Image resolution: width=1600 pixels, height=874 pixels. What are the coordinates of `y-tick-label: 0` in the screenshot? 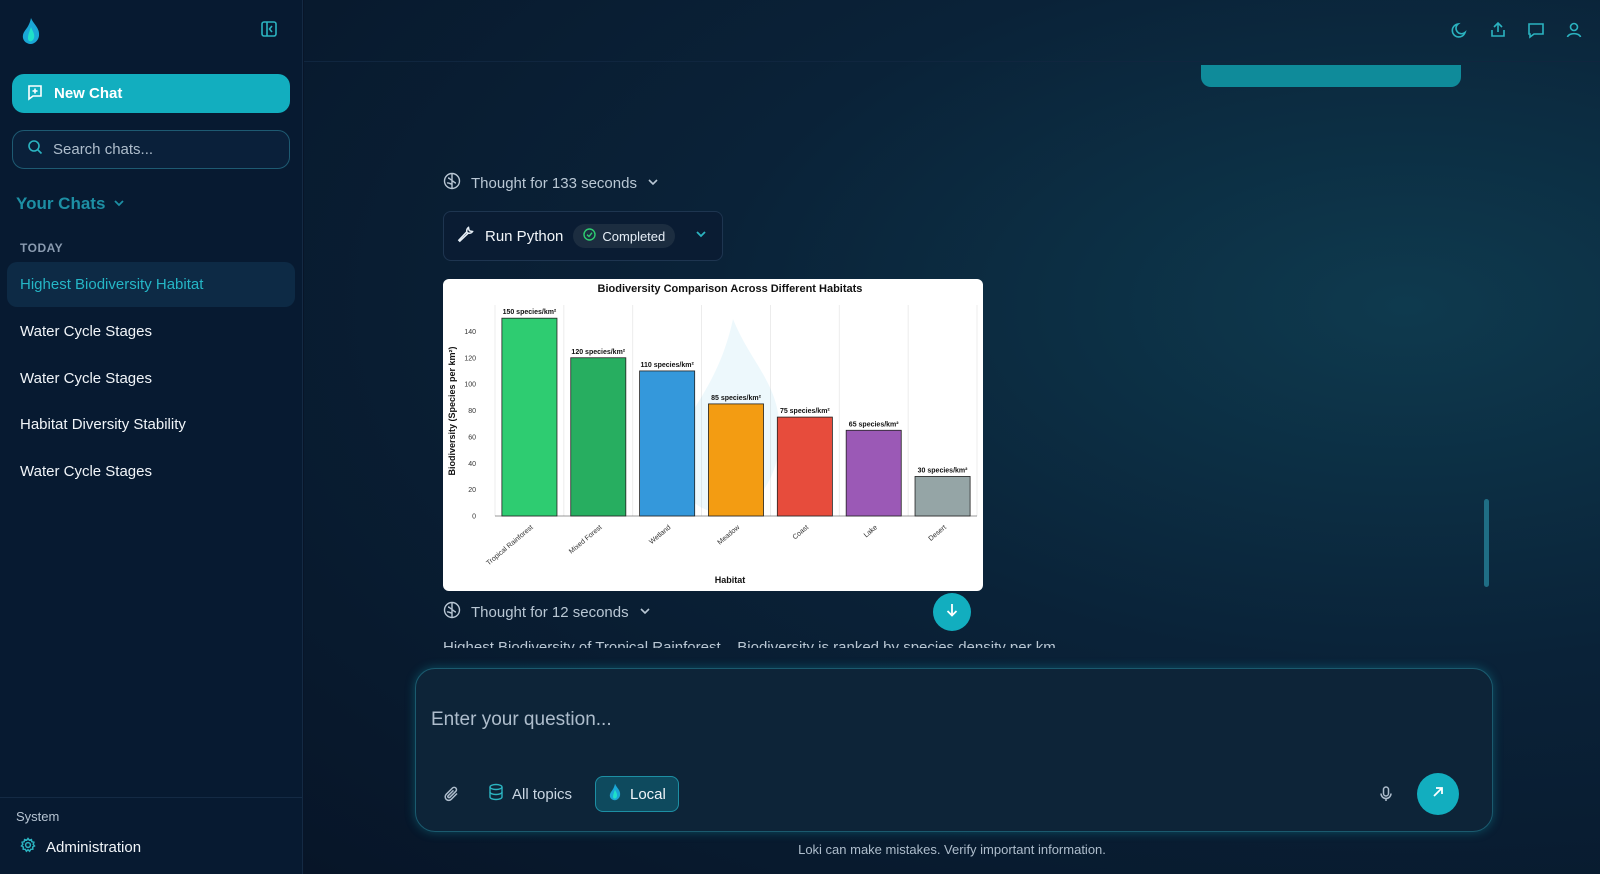 It's located at (474, 517).